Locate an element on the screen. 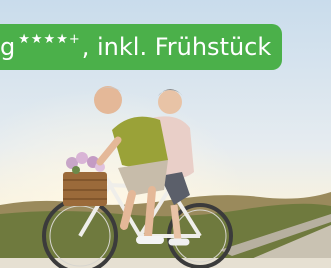 Image resolution: width=331 pixels, height=268 pixels. banner-lead-text: g is located at coordinates (8, 47).